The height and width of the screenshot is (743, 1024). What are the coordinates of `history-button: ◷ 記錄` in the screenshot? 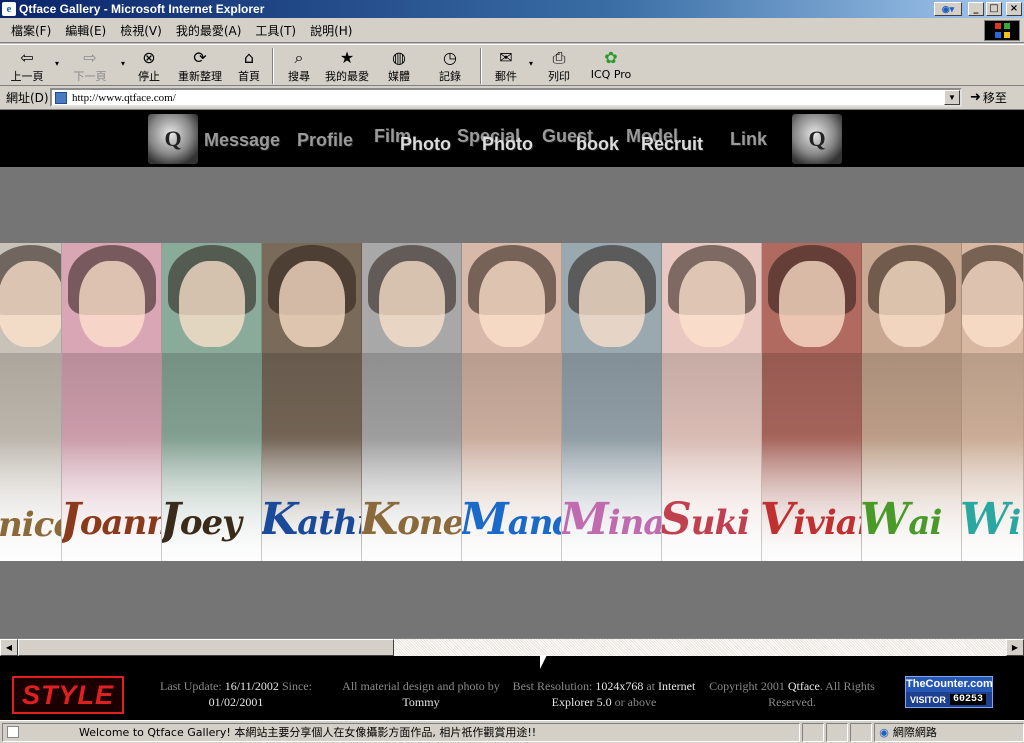 It's located at (450, 65).